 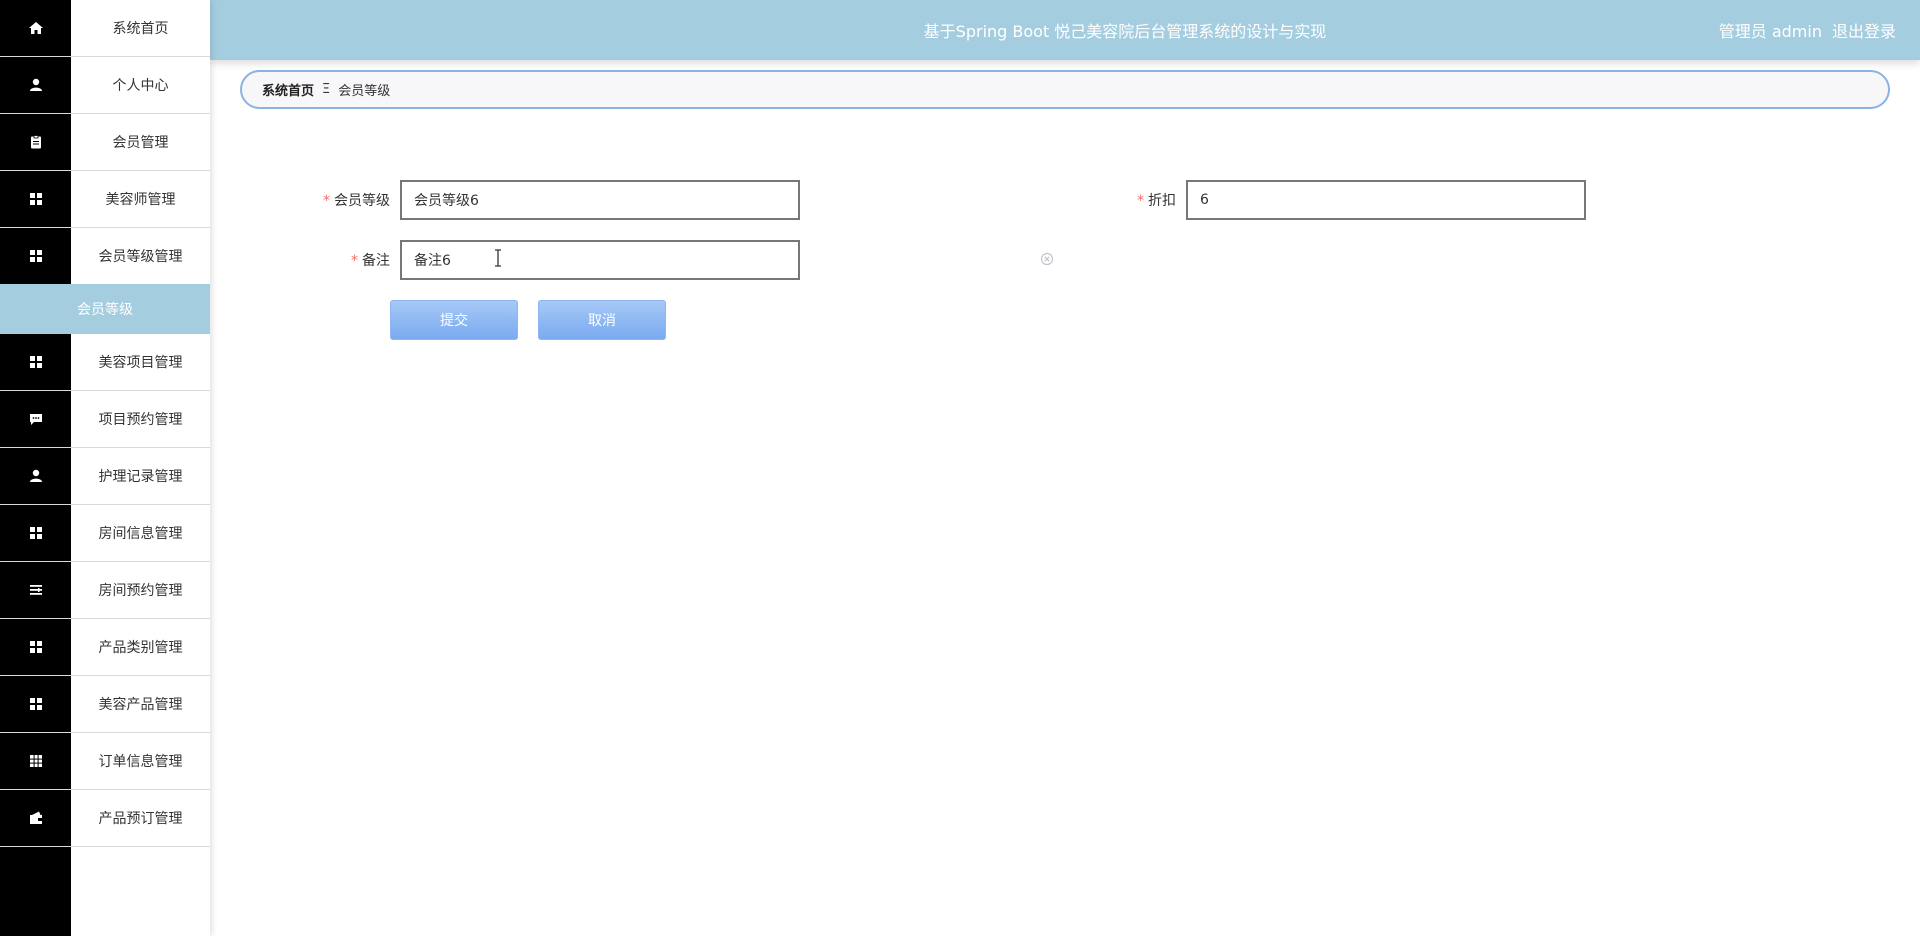 What do you see at coordinates (35, 28) in the screenshot?
I see `home-icon` at bounding box center [35, 28].